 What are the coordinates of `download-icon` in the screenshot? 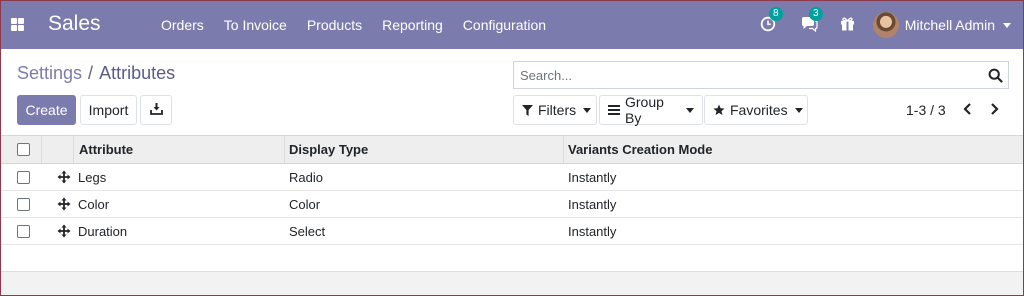 It's located at (156, 110).